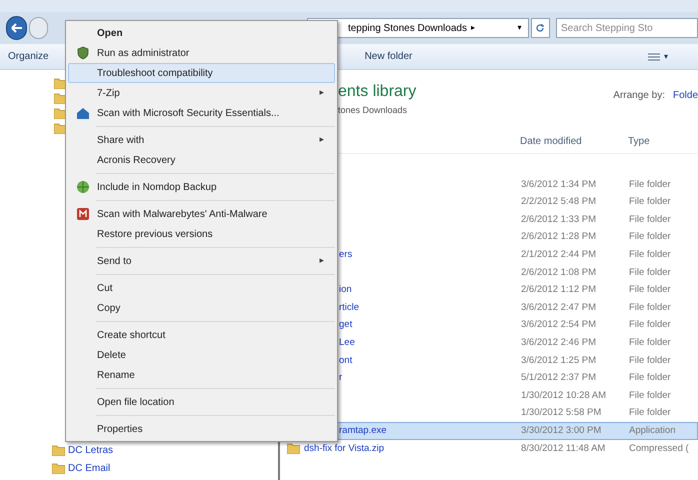 This screenshot has width=698, height=480. Describe the element at coordinates (201, 160) in the screenshot. I see `menu-item: Acronis Recovery` at that location.